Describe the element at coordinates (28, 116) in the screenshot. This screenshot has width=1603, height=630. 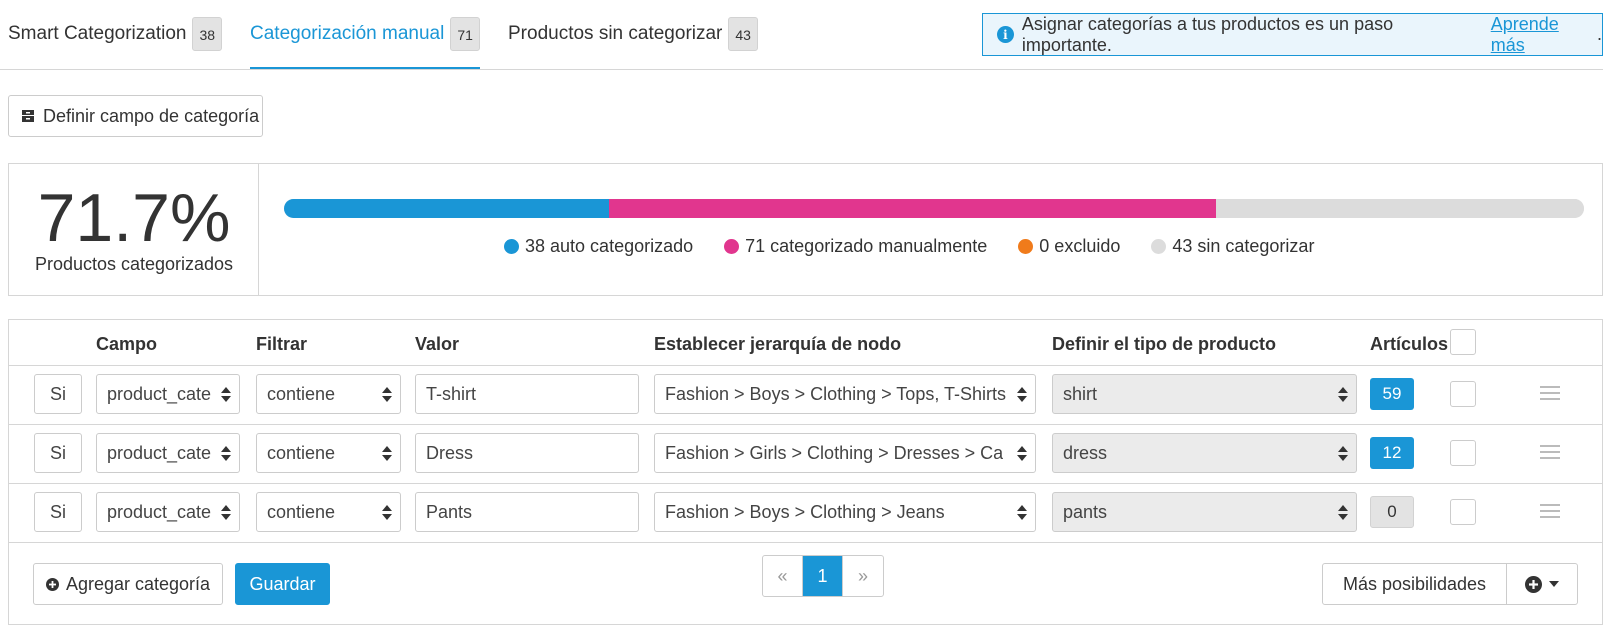
I see `archive-icon` at that location.